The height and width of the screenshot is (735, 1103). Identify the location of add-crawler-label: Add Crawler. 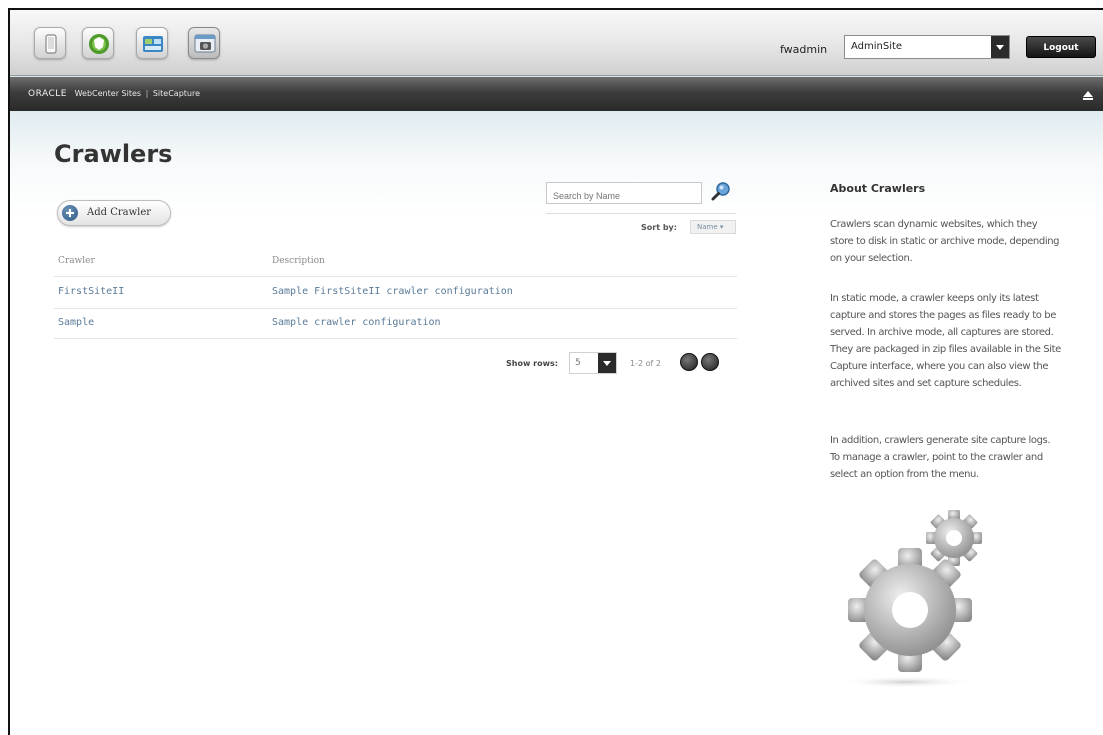
(119, 212).